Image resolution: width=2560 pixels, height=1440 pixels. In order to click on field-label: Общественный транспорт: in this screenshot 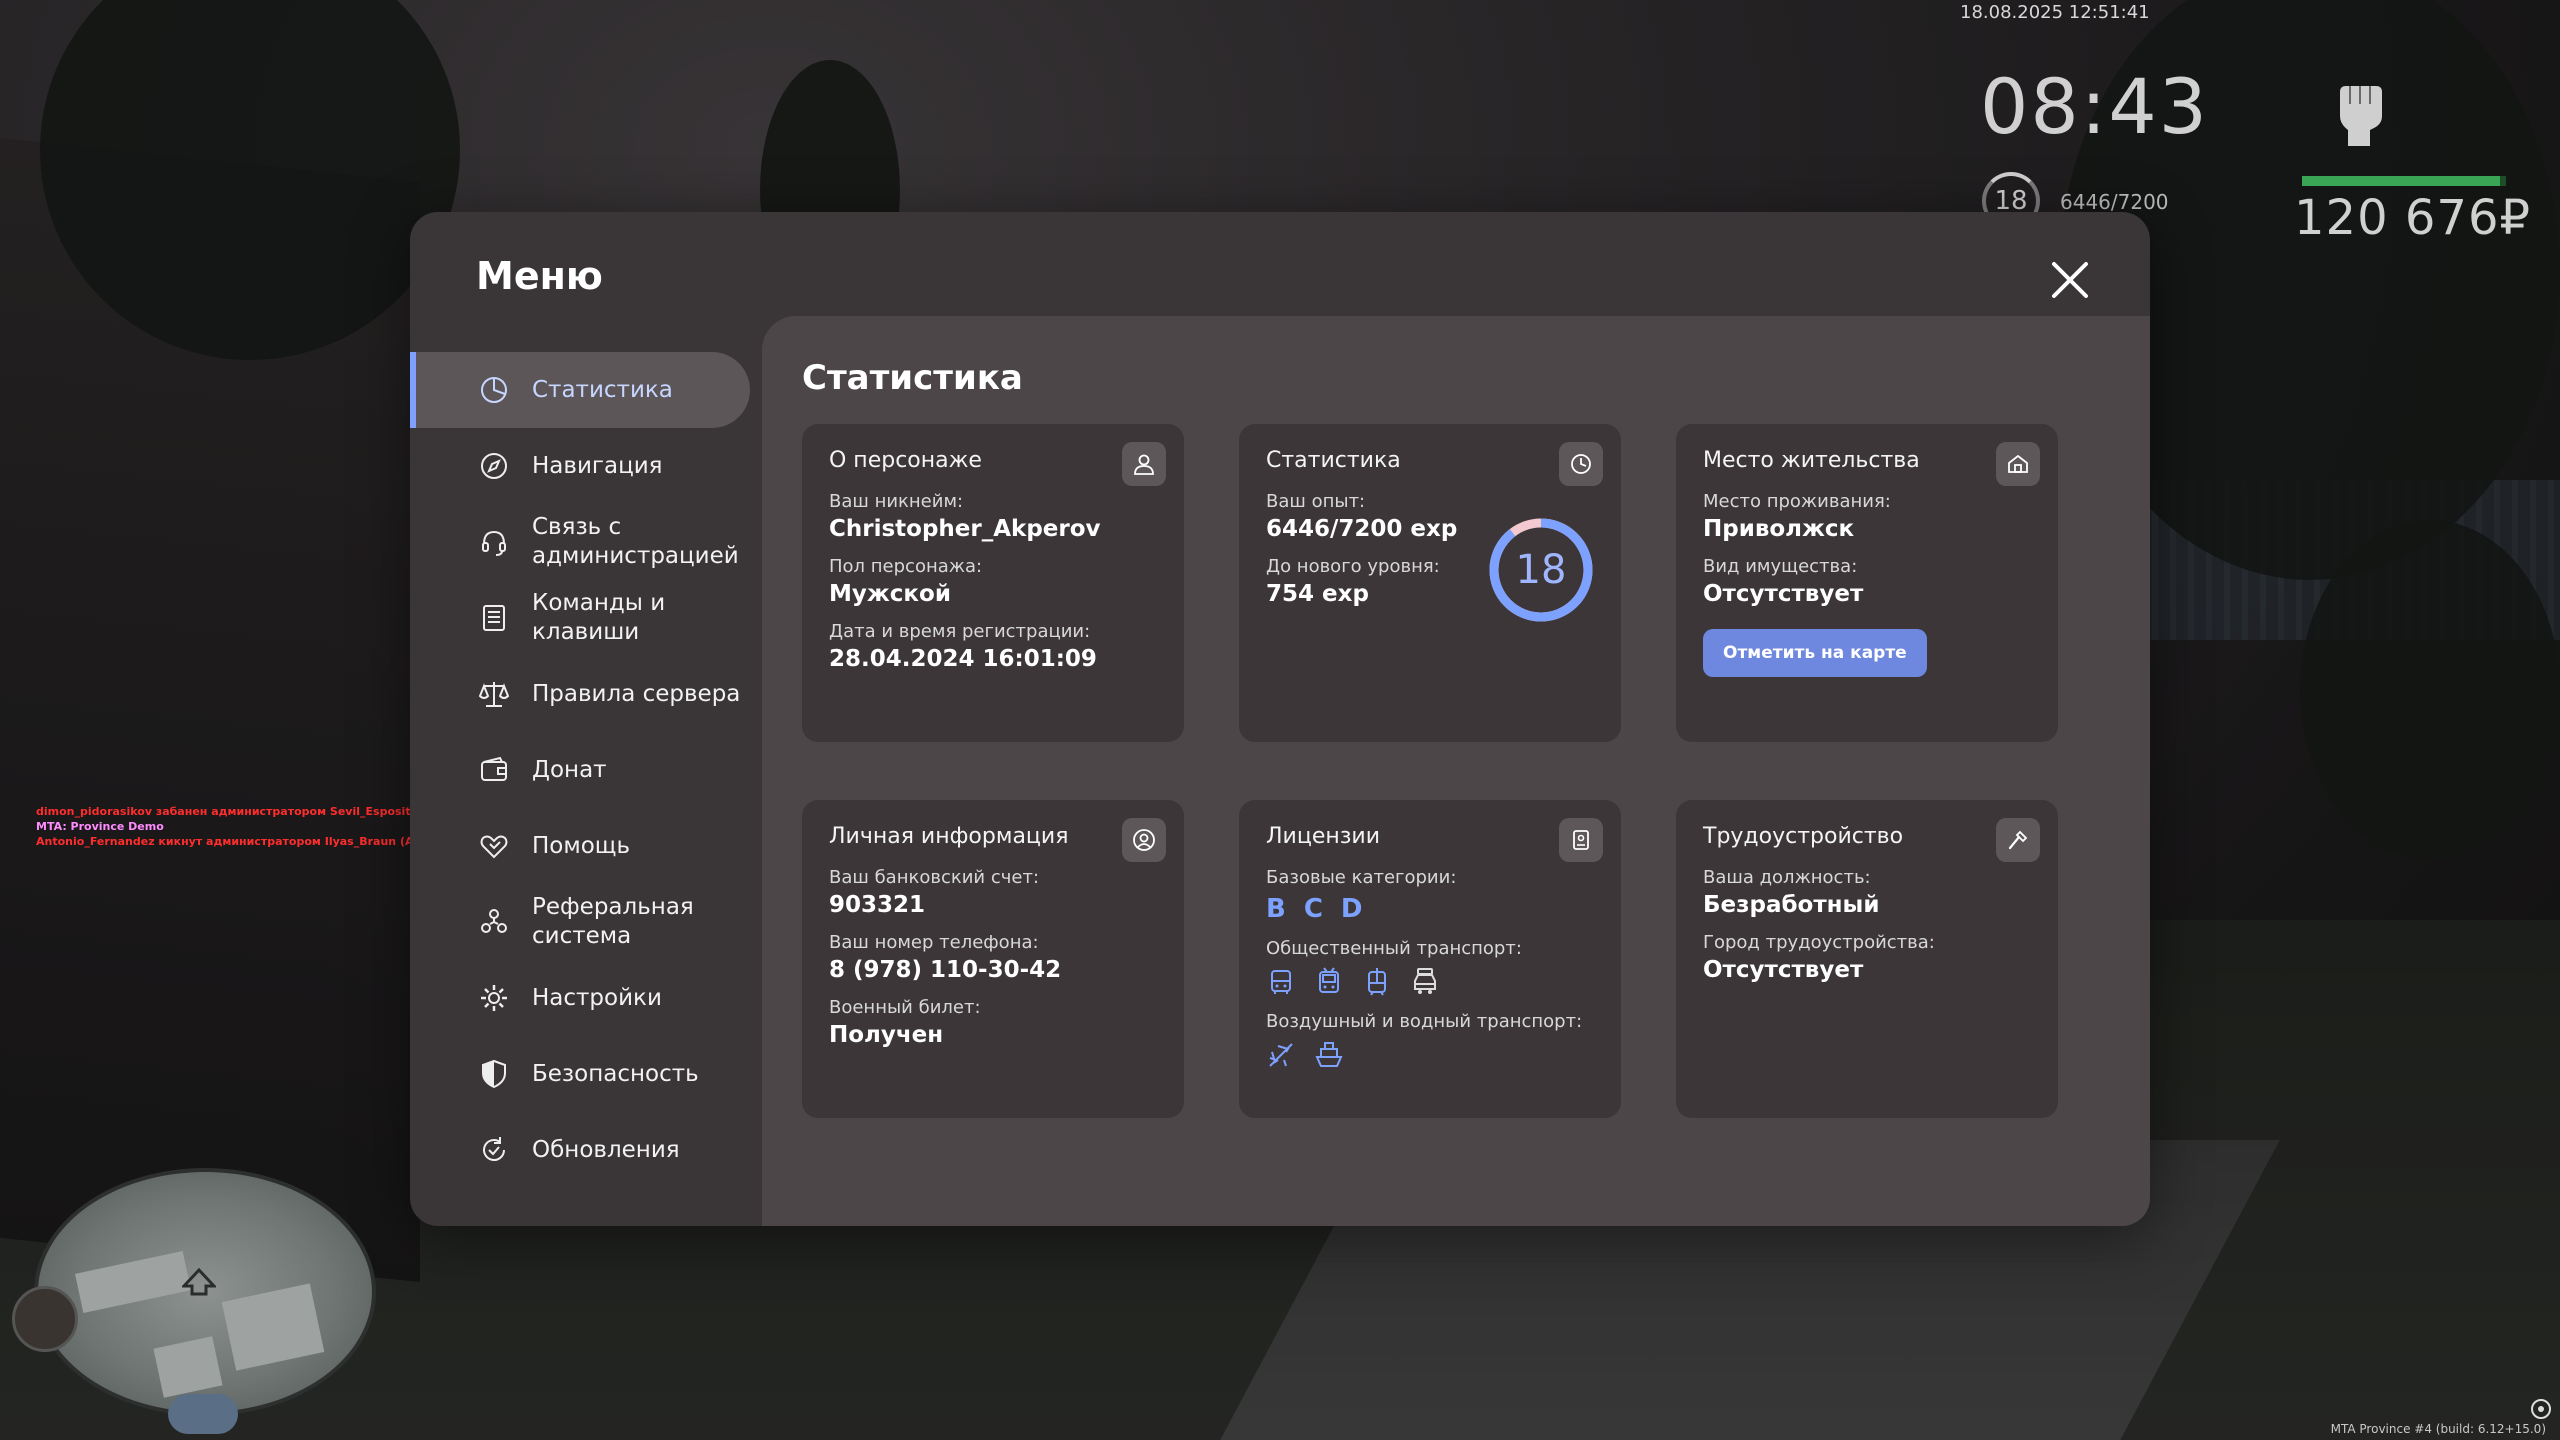, I will do `click(1394, 948)`.